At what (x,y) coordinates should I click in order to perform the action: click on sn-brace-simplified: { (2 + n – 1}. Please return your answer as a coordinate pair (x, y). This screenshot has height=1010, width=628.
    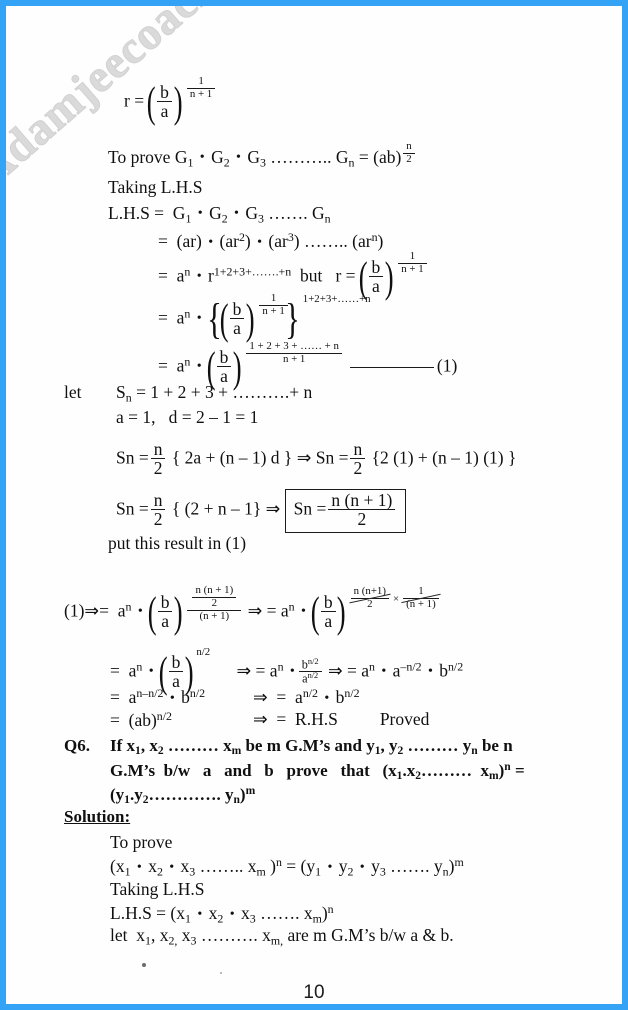
    Looking at the image, I should click on (216, 508).